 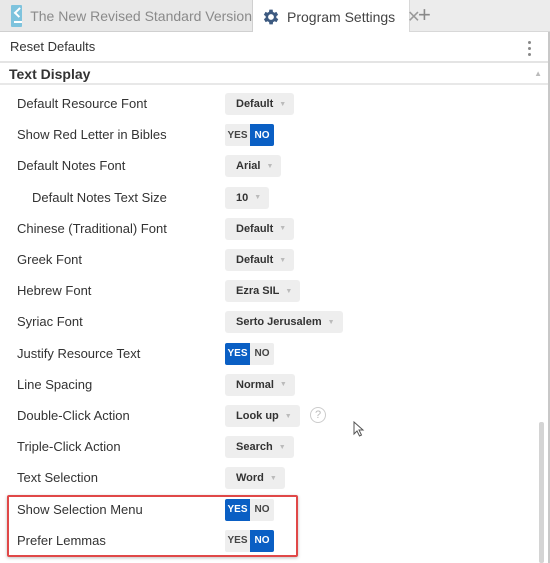 I want to click on setting-label: Justify Resource Text, so click(x=79, y=353).